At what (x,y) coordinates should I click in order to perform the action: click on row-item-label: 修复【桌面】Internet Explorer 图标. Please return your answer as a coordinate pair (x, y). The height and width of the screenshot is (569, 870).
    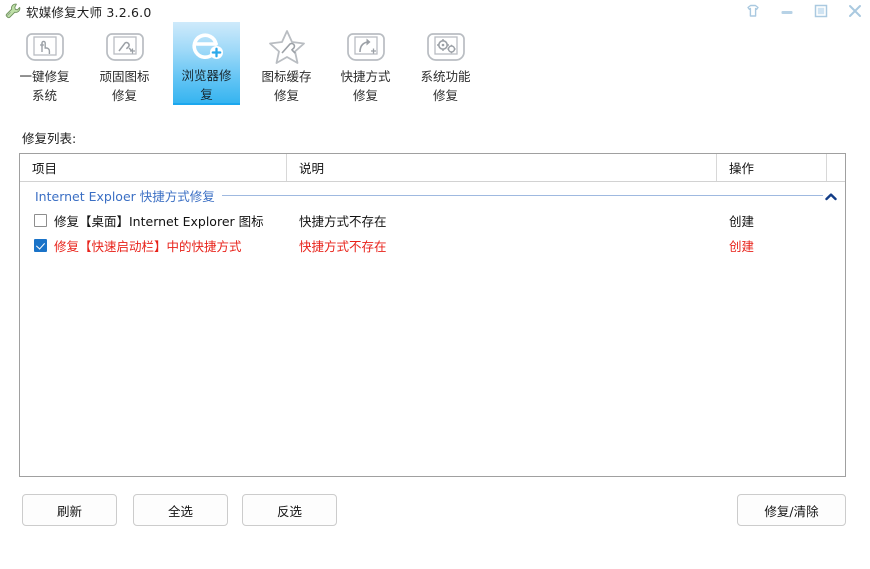
    Looking at the image, I should click on (159, 221).